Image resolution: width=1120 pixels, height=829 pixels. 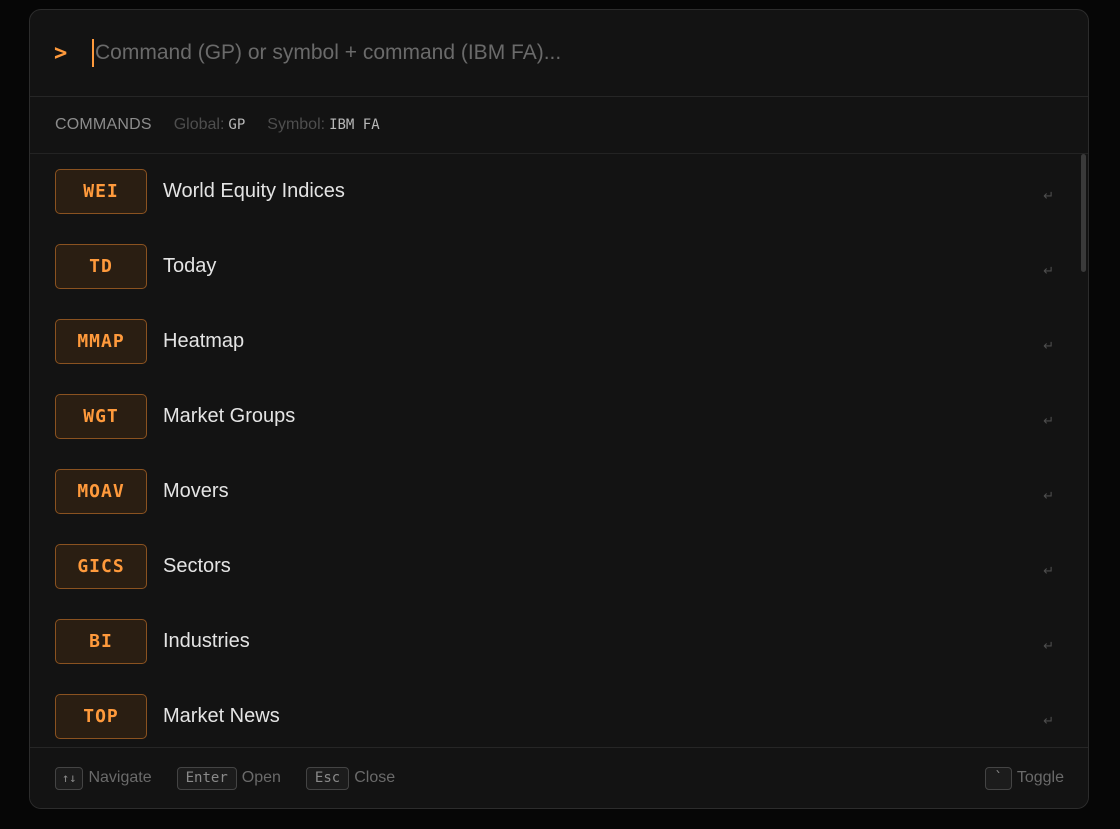 What do you see at coordinates (120, 777) in the screenshot?
I see `navigate-label: Navigate` at bounding box center [120, 777].